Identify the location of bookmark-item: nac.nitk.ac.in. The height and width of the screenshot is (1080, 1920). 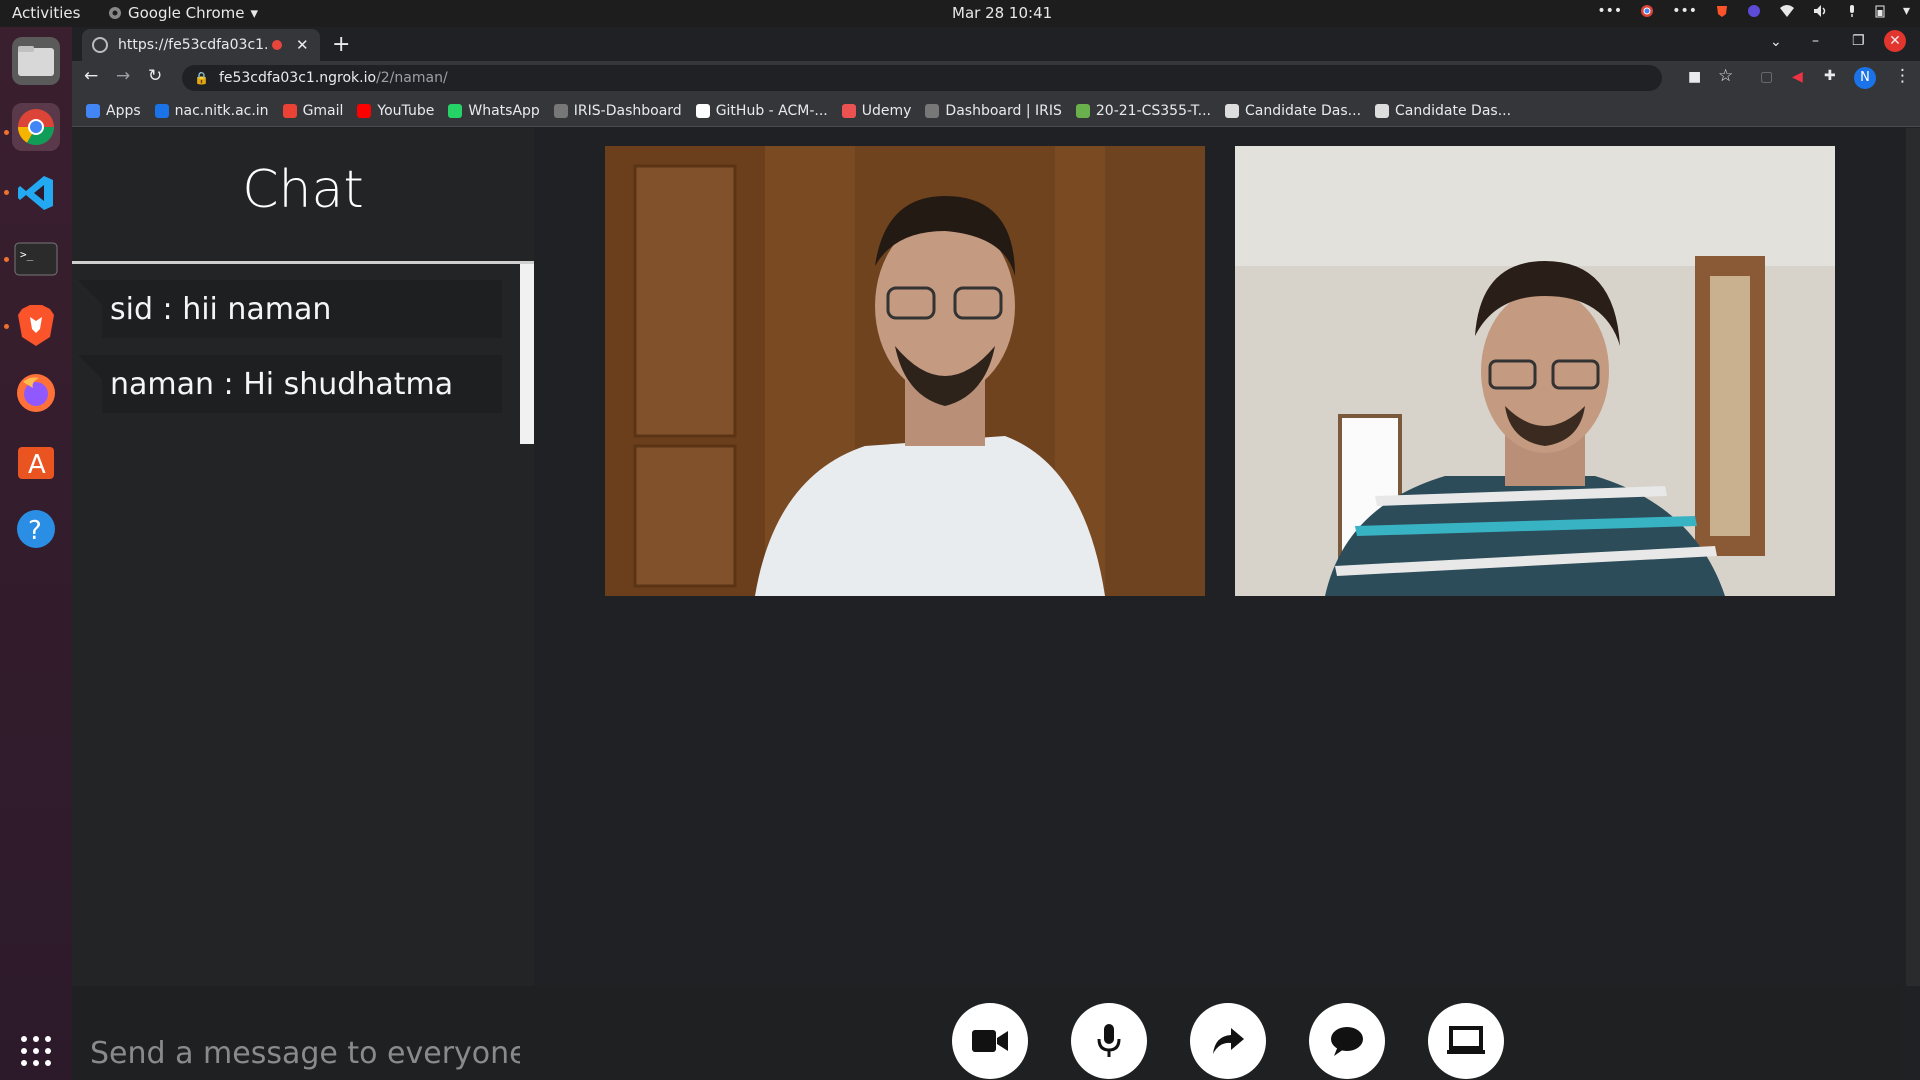
(211, 110).